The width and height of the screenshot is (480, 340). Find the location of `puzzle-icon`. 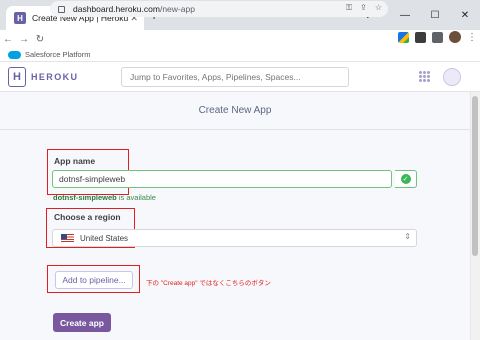

puzzle-icon is located at coordinates (437, 37).